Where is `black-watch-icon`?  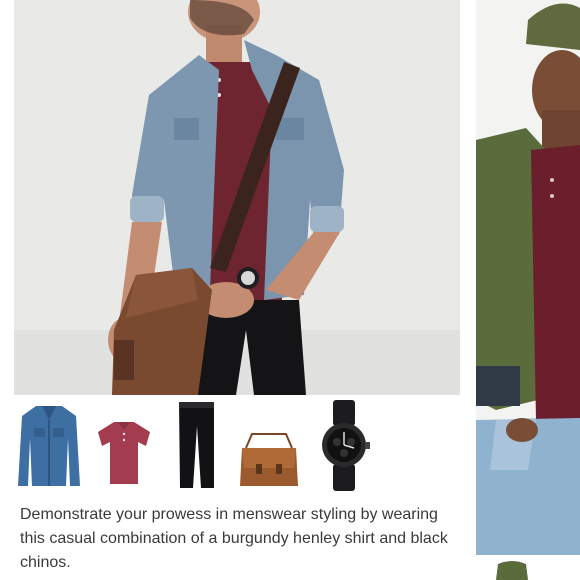
black-watch-icon is located at coordinates (346, 445).